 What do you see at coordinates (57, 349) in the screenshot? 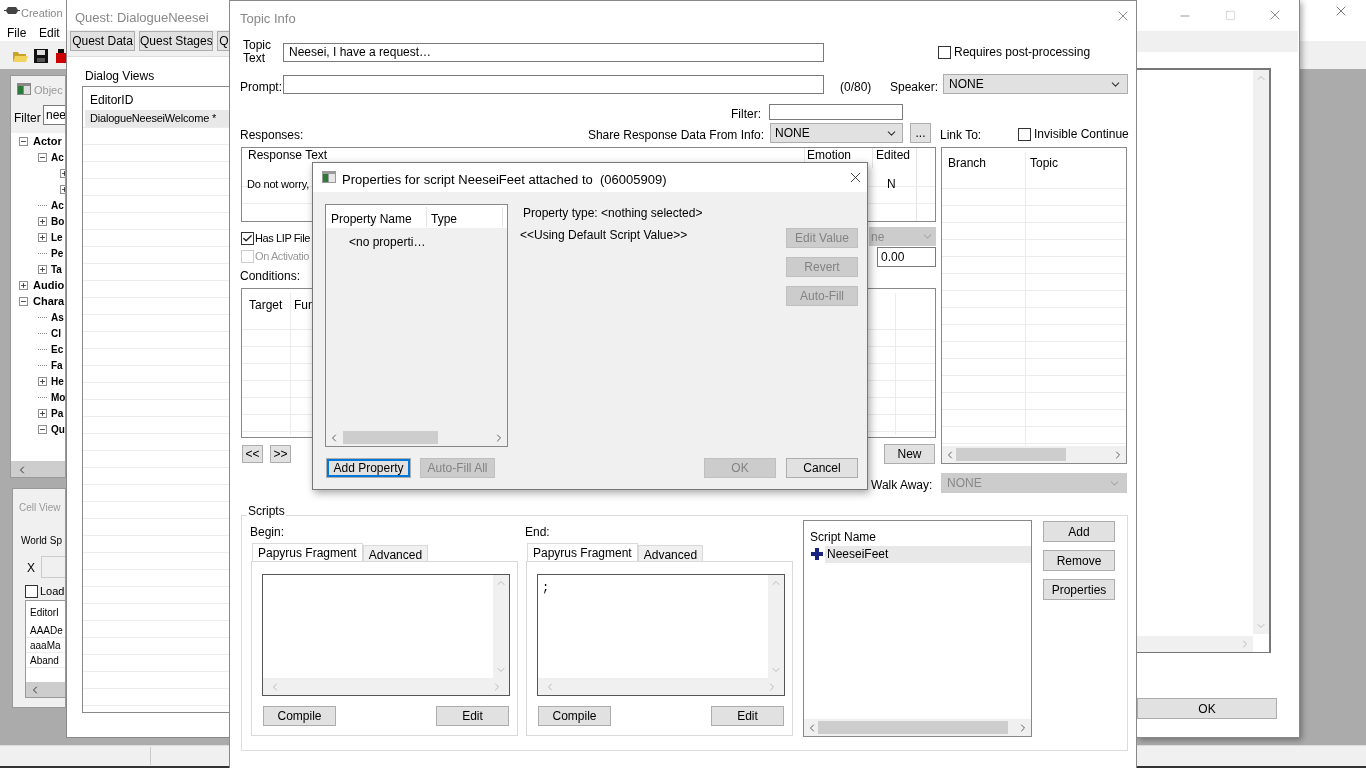
I see `tree-item: Ec` at bounding box center [57, 349].